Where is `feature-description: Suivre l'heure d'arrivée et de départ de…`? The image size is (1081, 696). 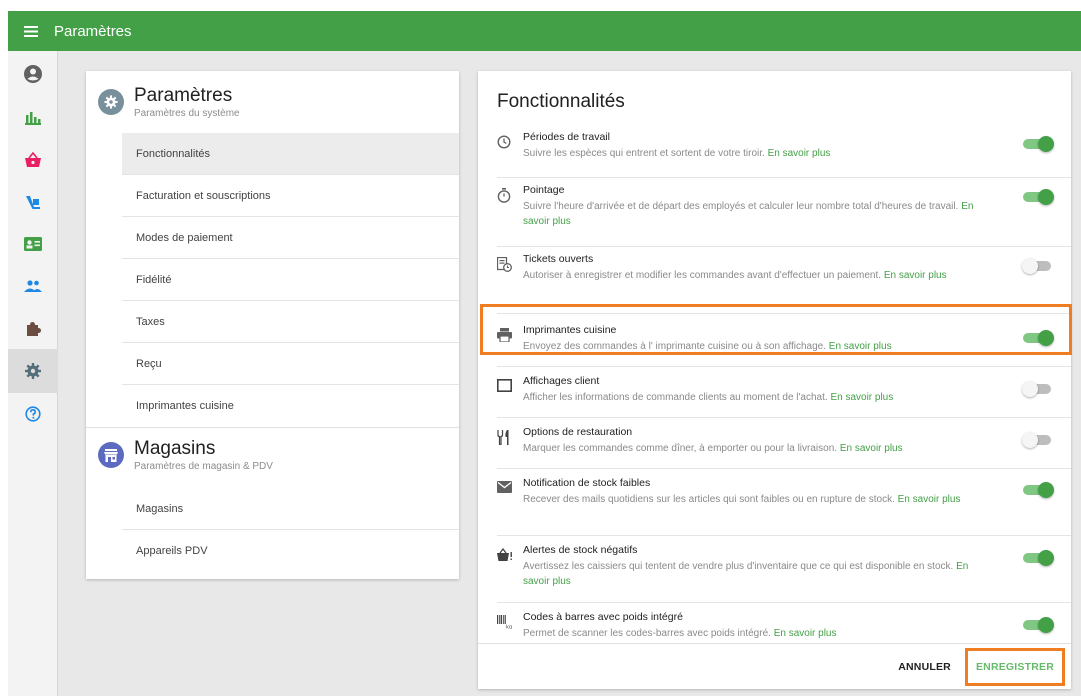
feature-description: Suivre l'heure d'arrivée et de départ de… is located at coordinates (741, 206).